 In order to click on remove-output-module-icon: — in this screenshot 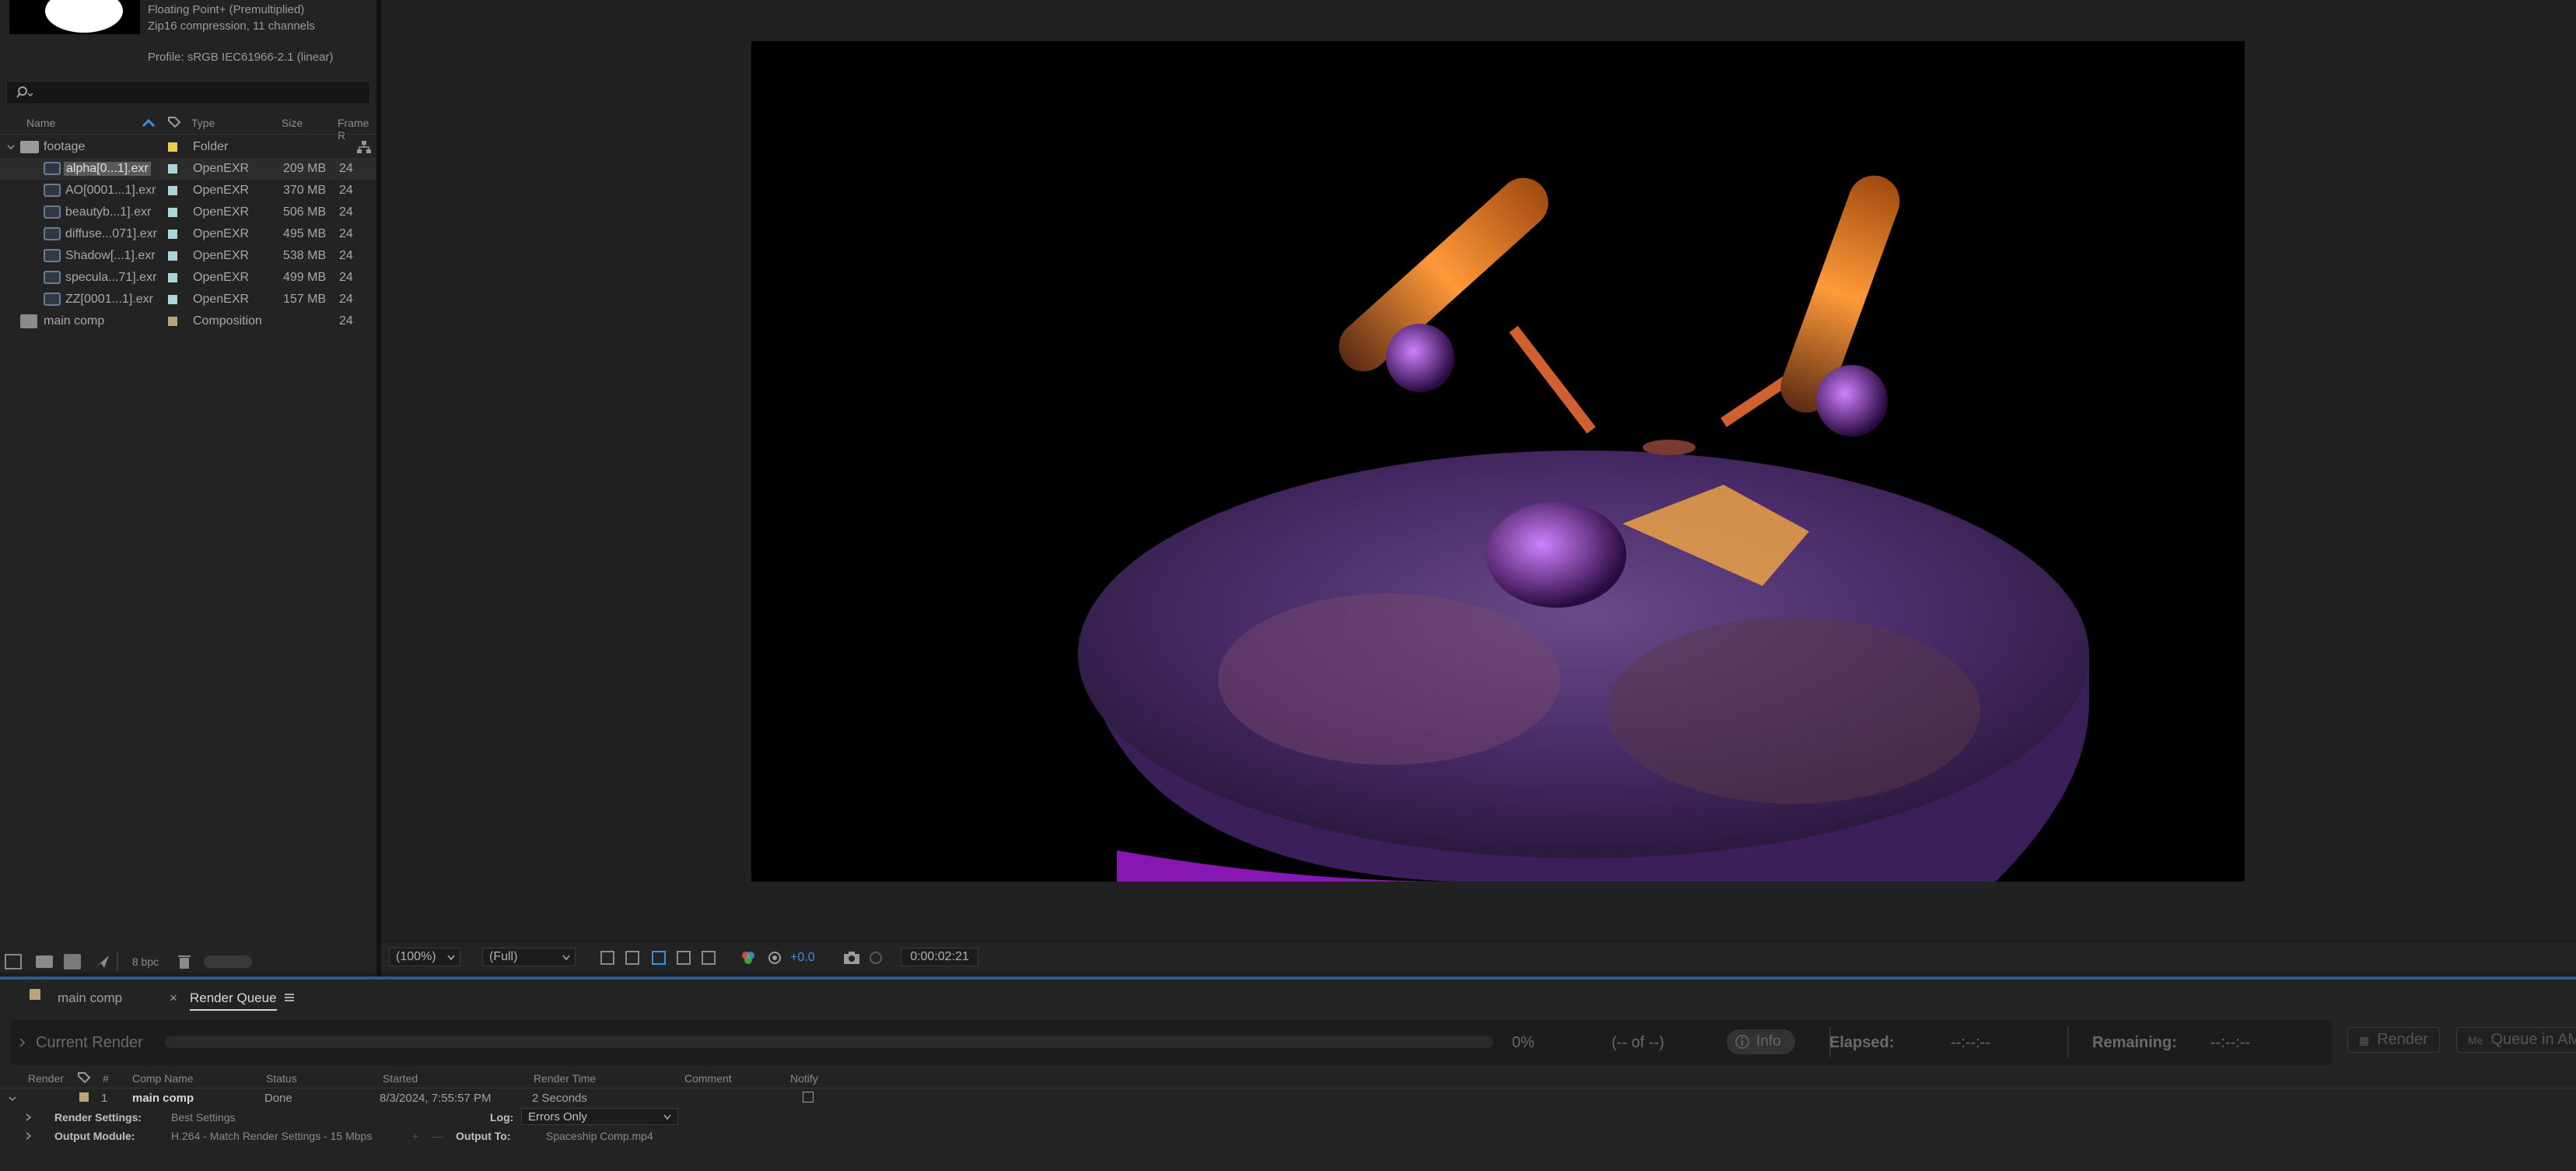, I will do `click(437, 1136)`.